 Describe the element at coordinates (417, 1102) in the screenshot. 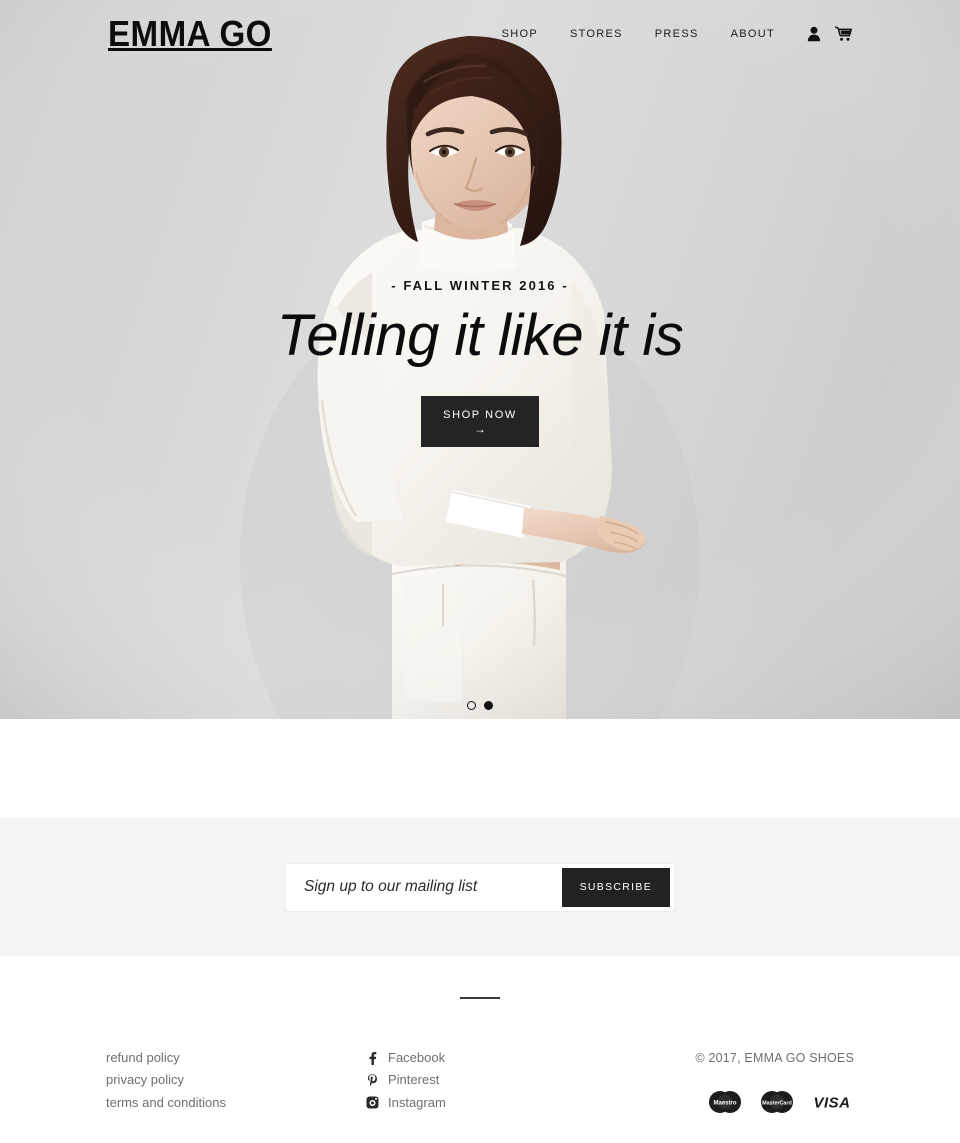

I see `social-label-instagram: Instagram` at that location.